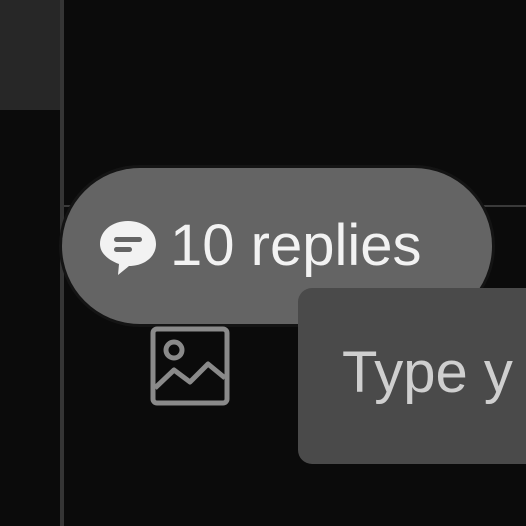  I want to click on replies-count-label: 10 replies, so click(296, 245).